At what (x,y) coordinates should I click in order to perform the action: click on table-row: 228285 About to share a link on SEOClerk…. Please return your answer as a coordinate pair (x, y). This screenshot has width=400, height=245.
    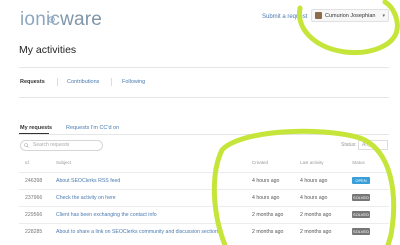
    Looking at the image, I should click on (204, 231).